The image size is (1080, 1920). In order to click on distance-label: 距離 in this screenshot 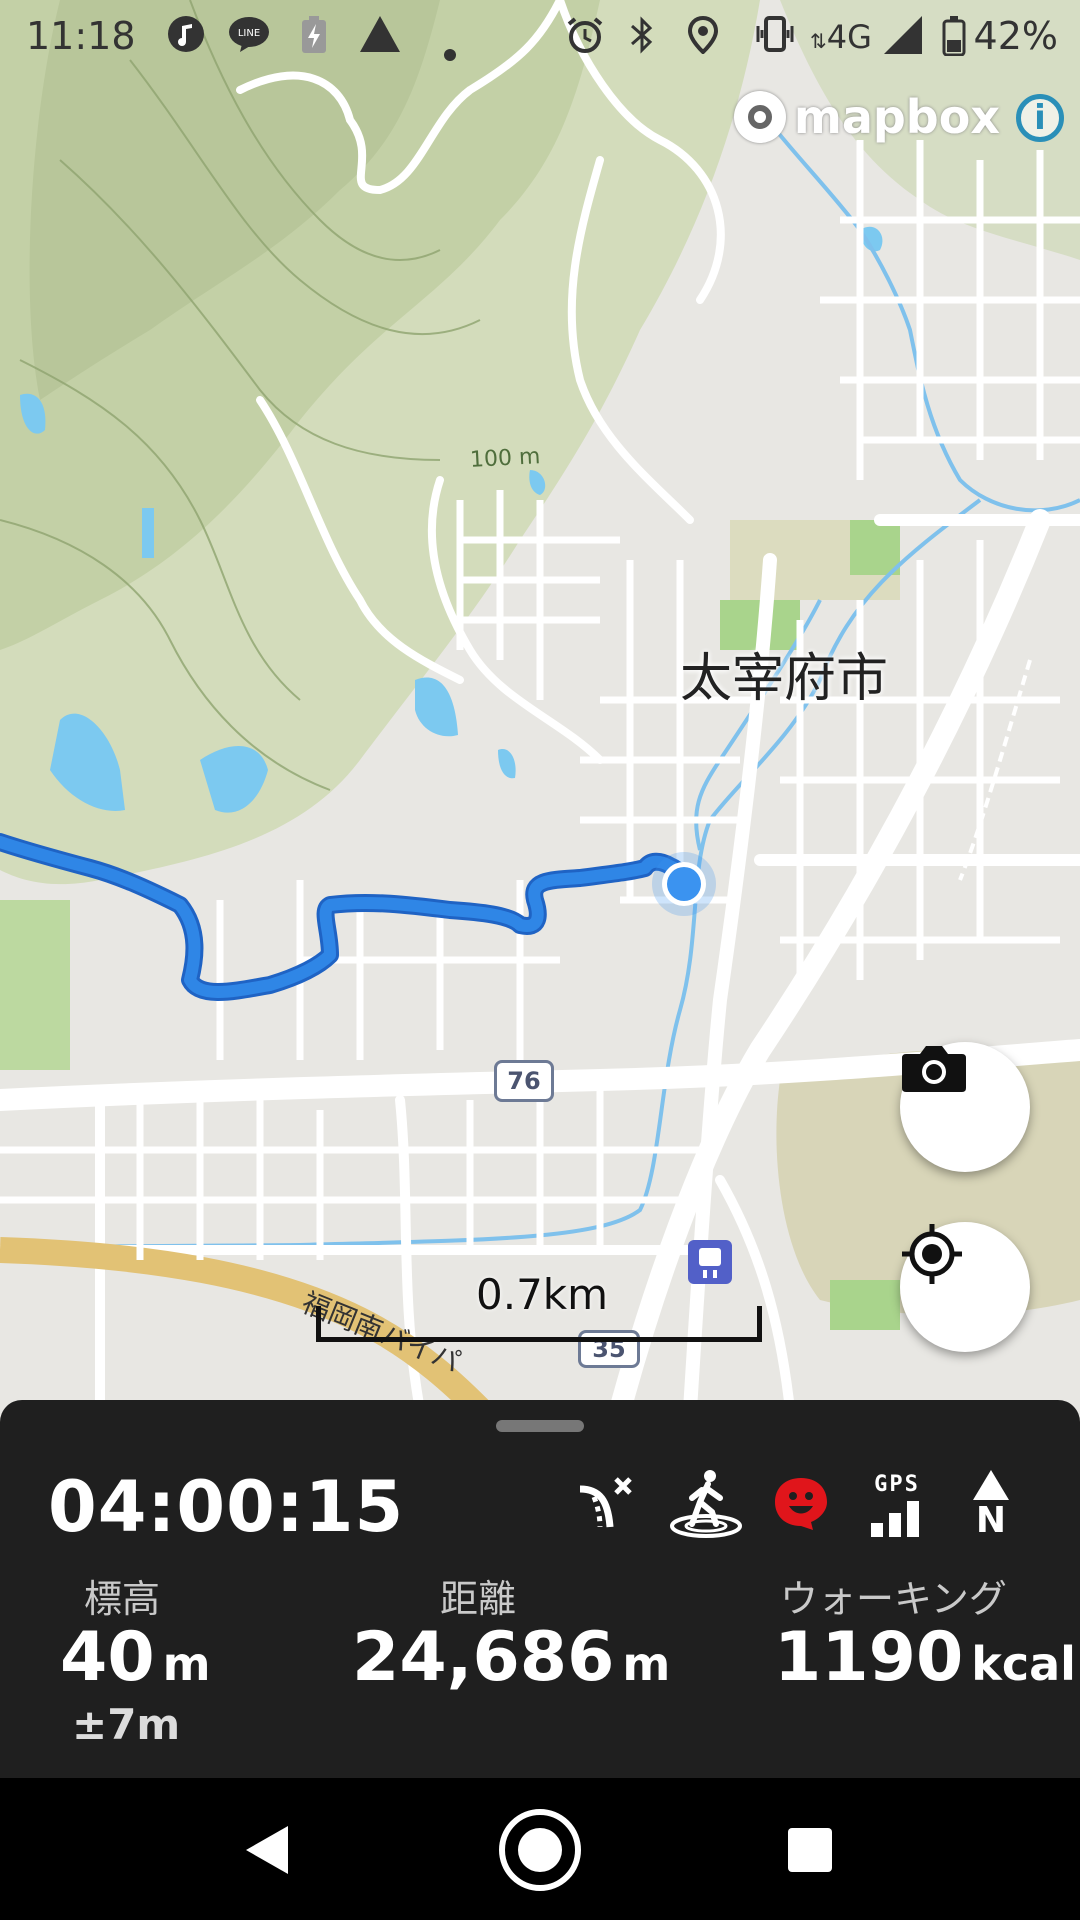, I will do `click(478, 1599)`.